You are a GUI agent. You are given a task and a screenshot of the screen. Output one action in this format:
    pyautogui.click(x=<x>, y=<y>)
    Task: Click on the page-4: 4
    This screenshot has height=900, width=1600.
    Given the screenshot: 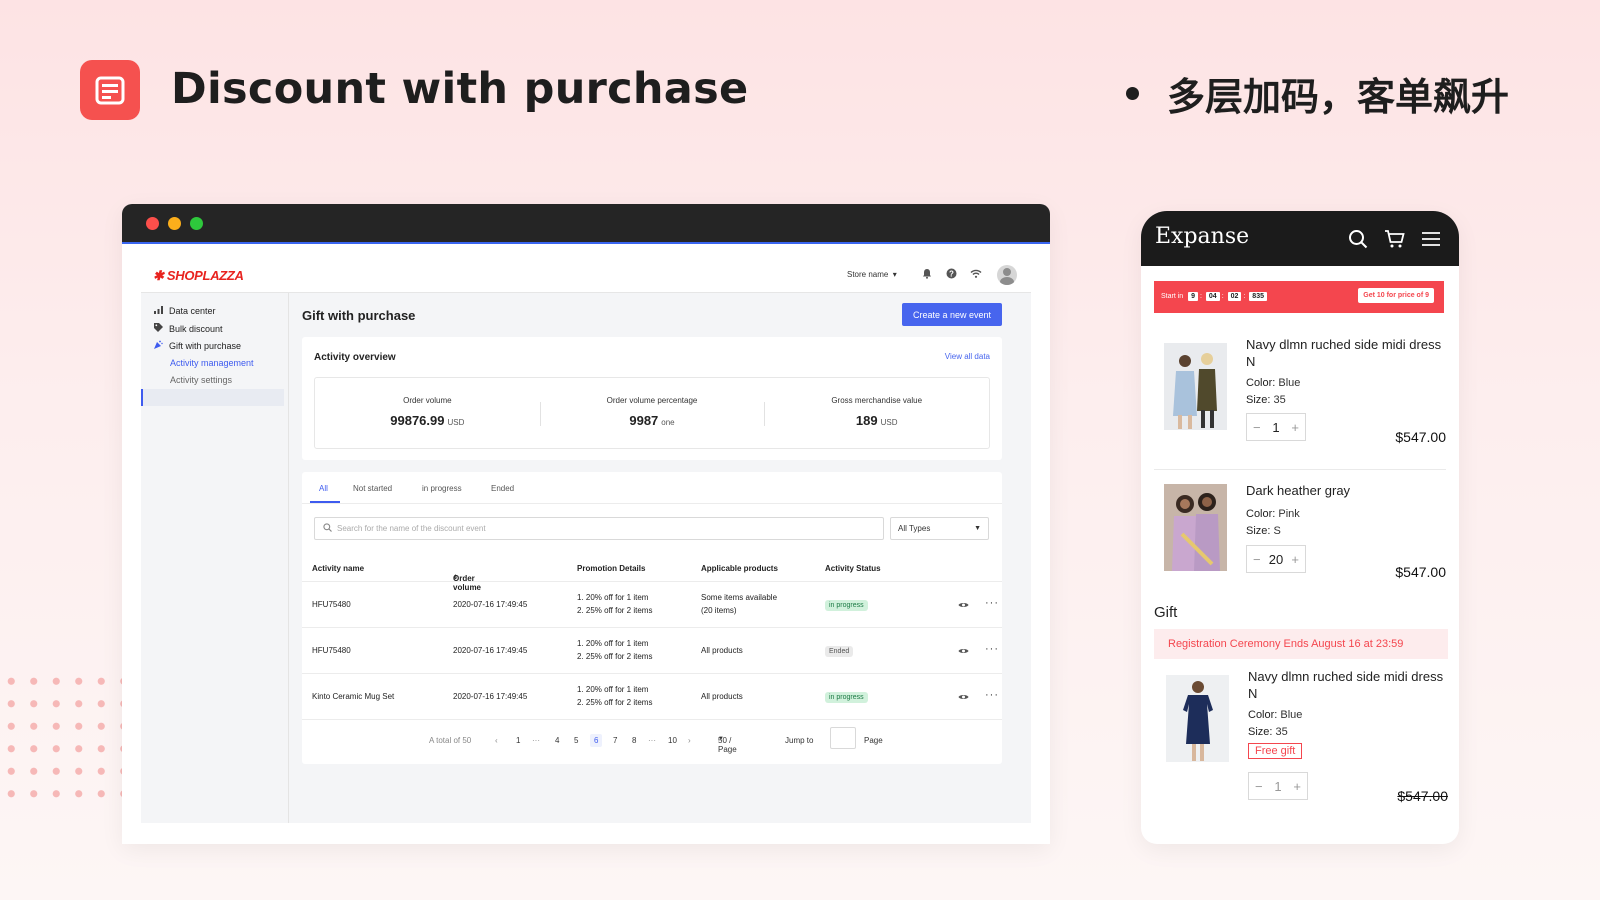 What is the action you would take?
    pyautogui.click(x=557, y=740)
    